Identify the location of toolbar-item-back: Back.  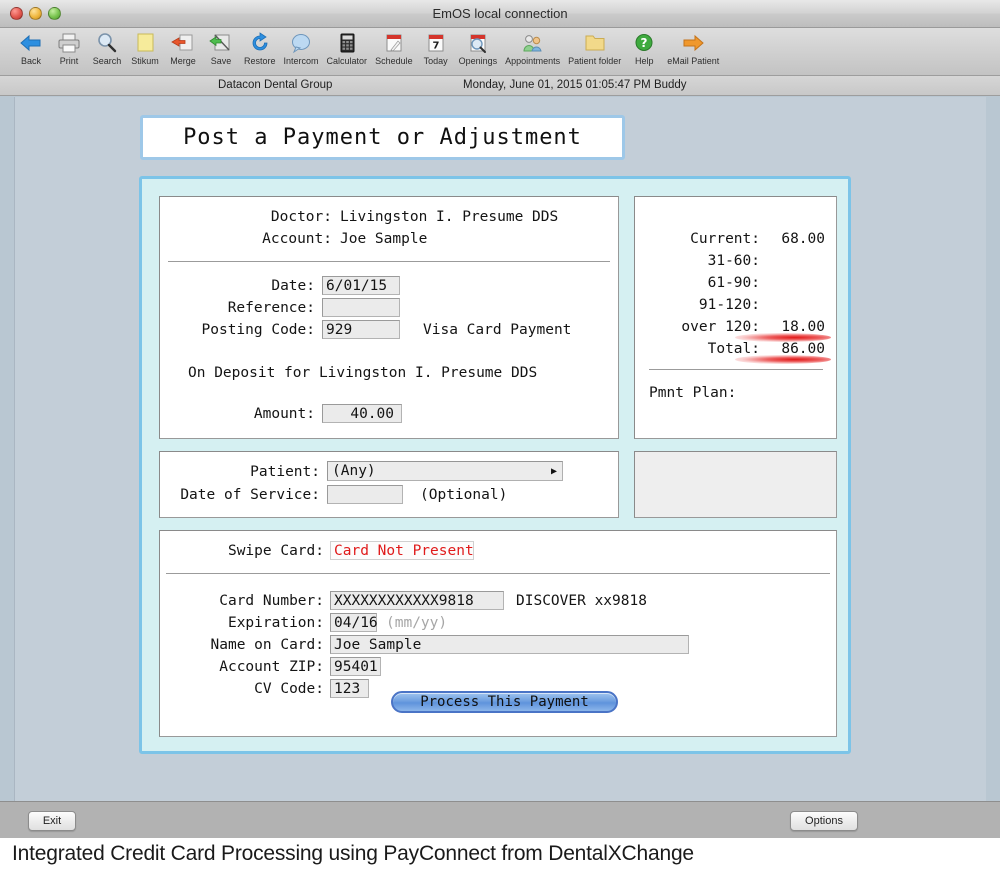
(31, 48).